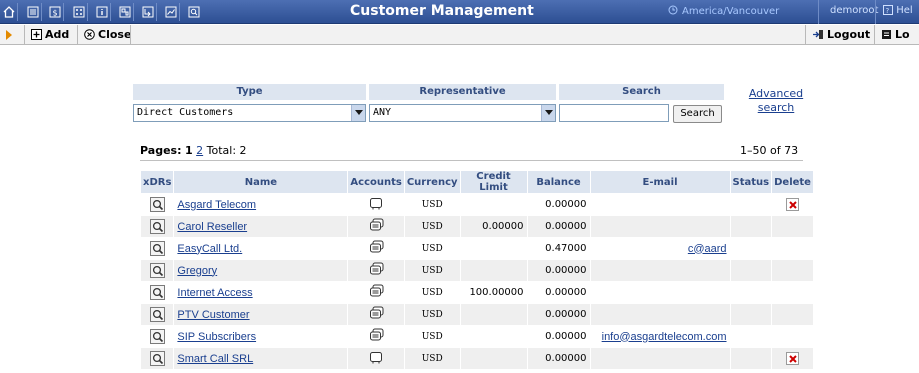 This screenshot has width=919, height=373. Describe the element at coordinates (36, 34) in the screenshot. I see `add-icon` at that location.